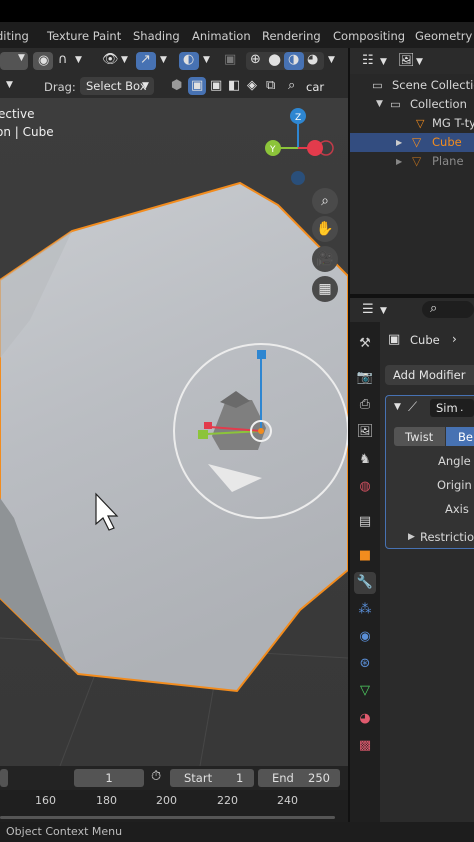 Image resolution: width=474 pixels, height=842 pixels. I want to click on properties-search-field: ⌕, so click(448, 309).